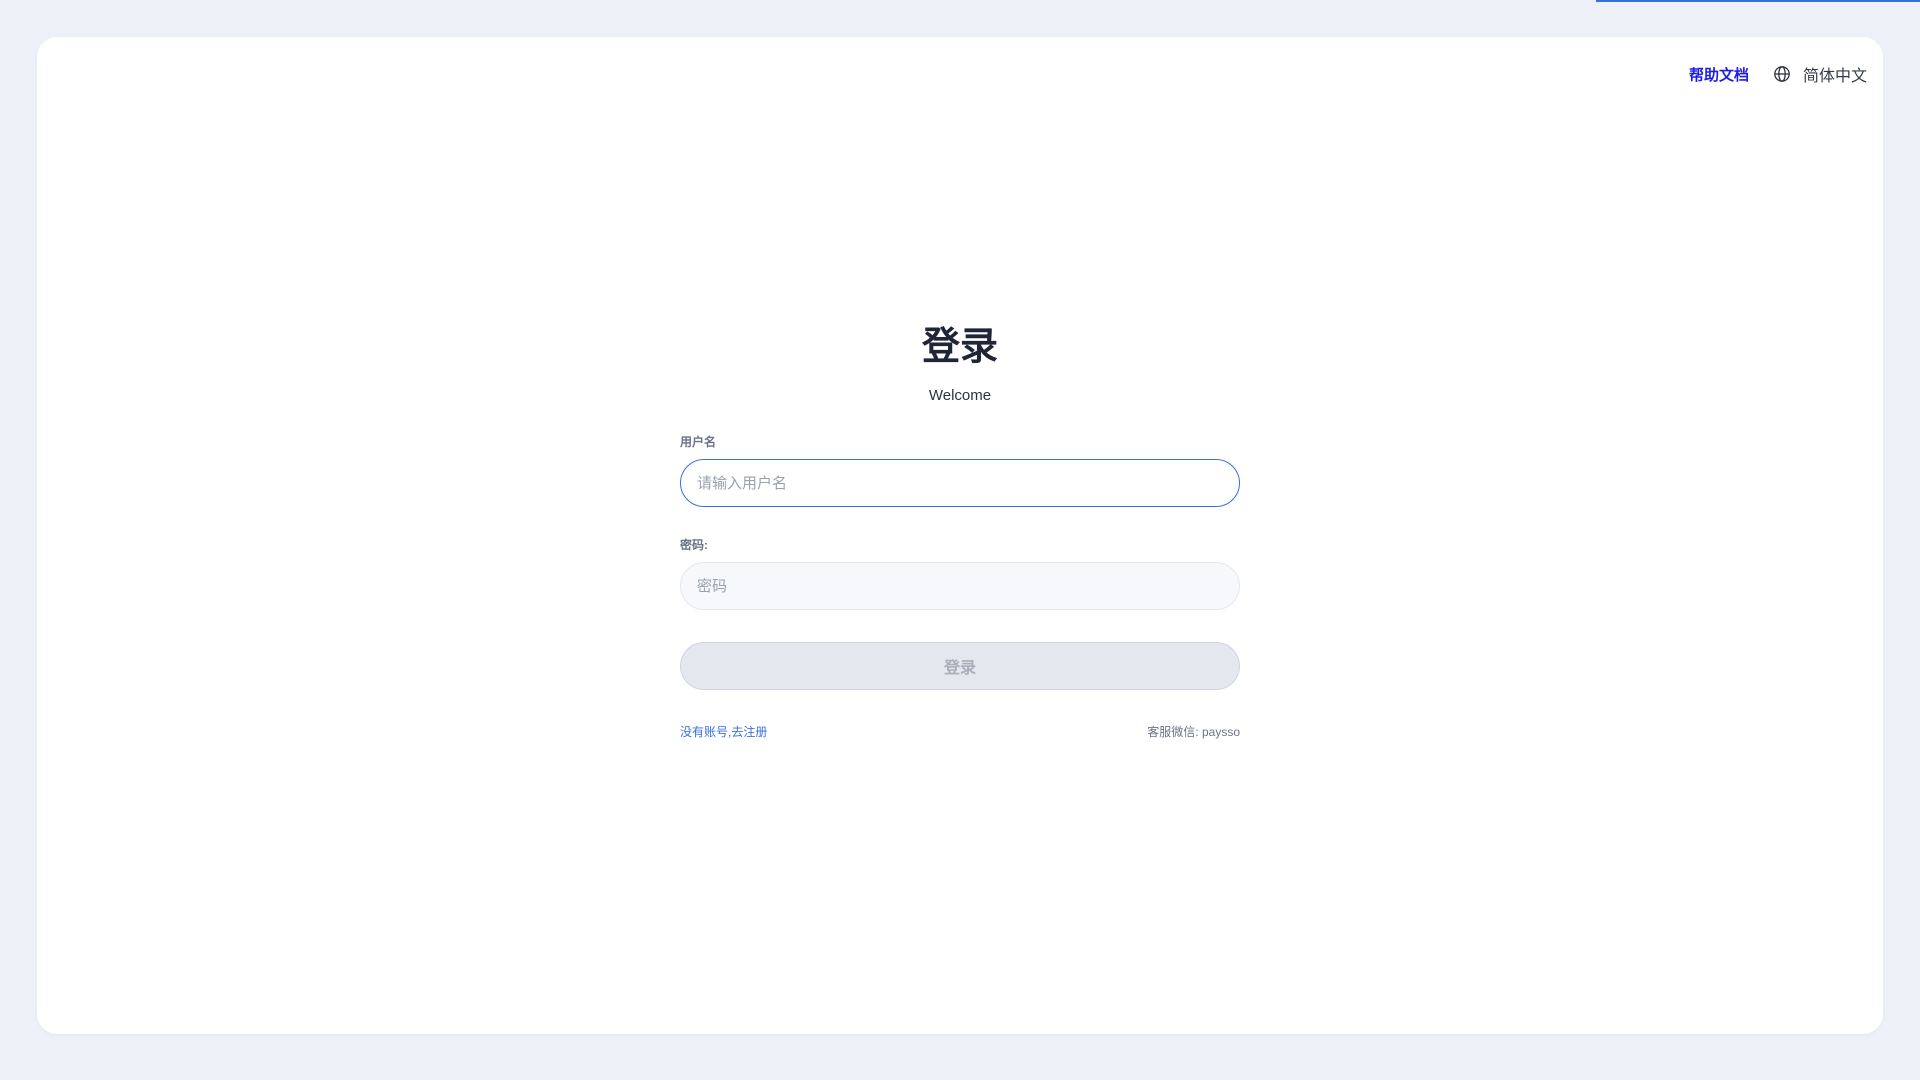  I want to click on help-docs-link: 帮助文档, so click(1719, 74).